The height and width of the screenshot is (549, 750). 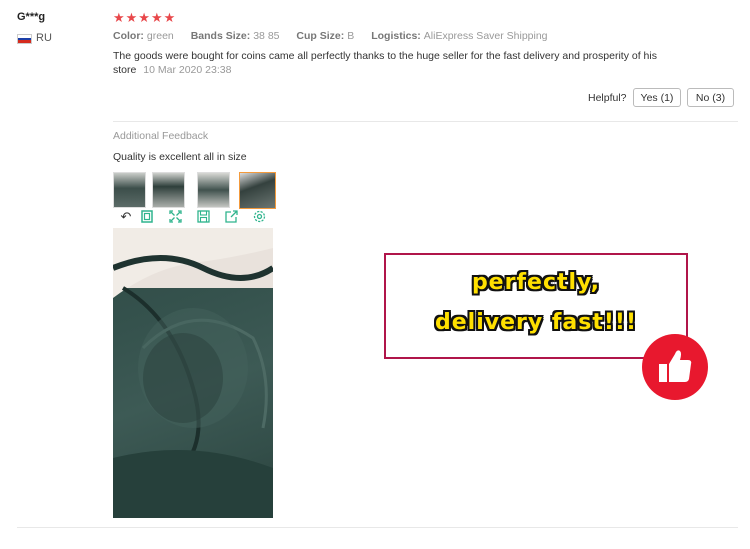 What do you see at coordinates (485, 36) in the screenshot?
I see `attr-logistics-value: AliExpress Saver Shipping` at bounding box center [485, 36].